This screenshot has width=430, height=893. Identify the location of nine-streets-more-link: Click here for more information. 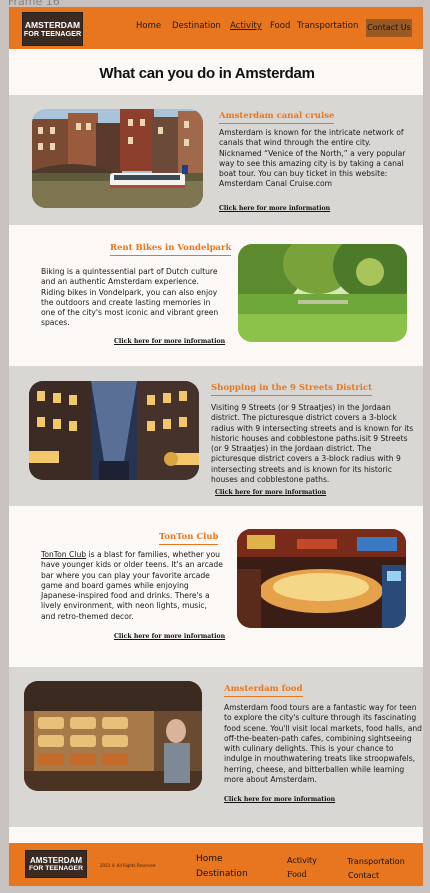
(270, 492).